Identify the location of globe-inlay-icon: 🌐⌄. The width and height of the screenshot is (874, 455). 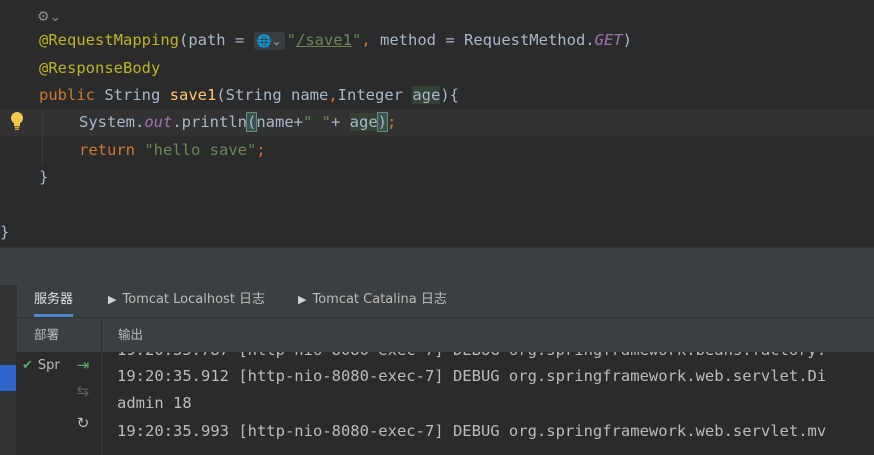
(269, 40).